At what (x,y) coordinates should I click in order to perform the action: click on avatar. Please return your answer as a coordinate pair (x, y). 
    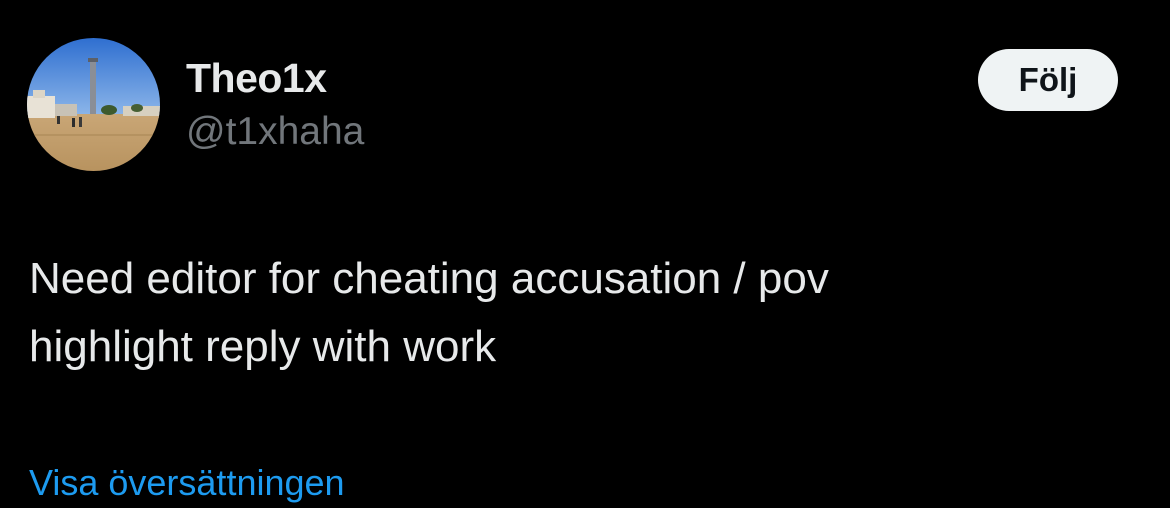
    Looking at the image, I should click on (93, 104).